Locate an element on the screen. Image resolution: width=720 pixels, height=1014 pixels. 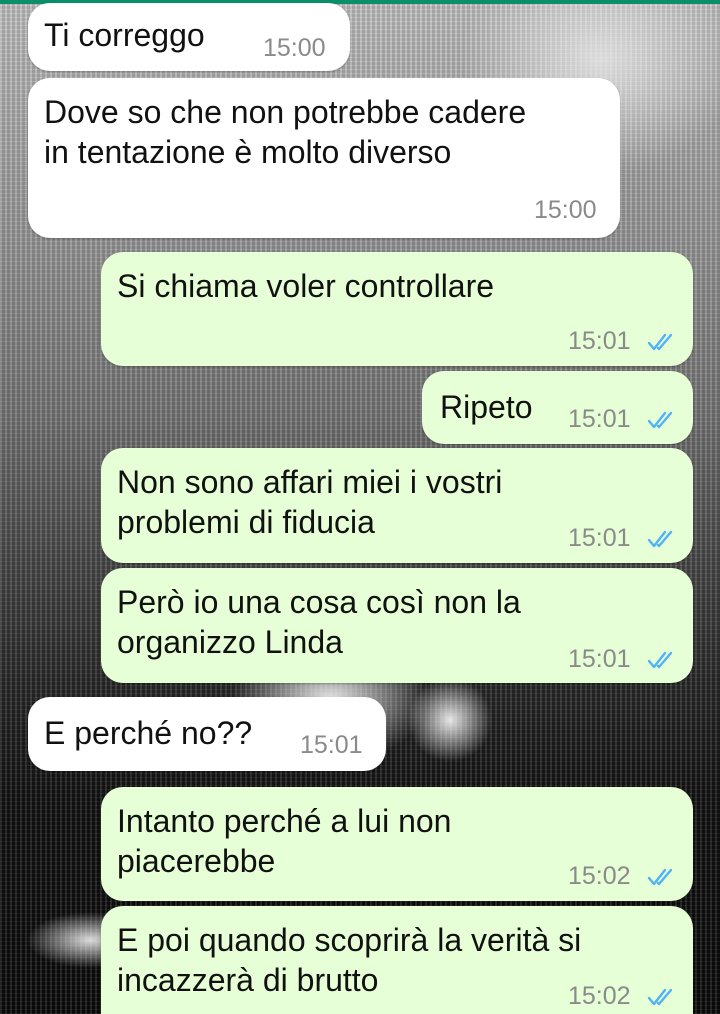
message-text: E perché no?? is located at coordinates (148, 733).